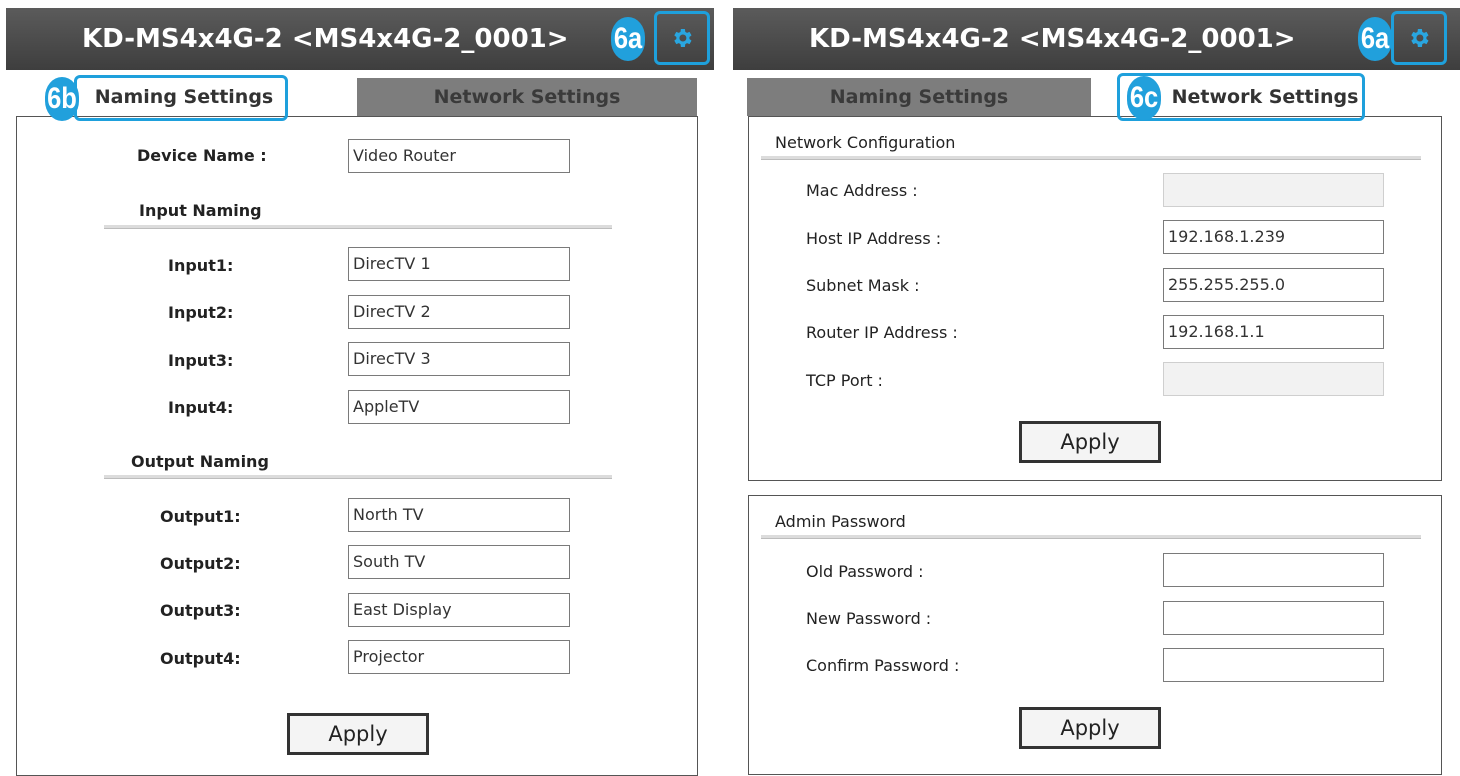 This screenshot has width=1460, height=776. I want to click on router-ip-field: 192.168.1.1, so click(1273, 332).